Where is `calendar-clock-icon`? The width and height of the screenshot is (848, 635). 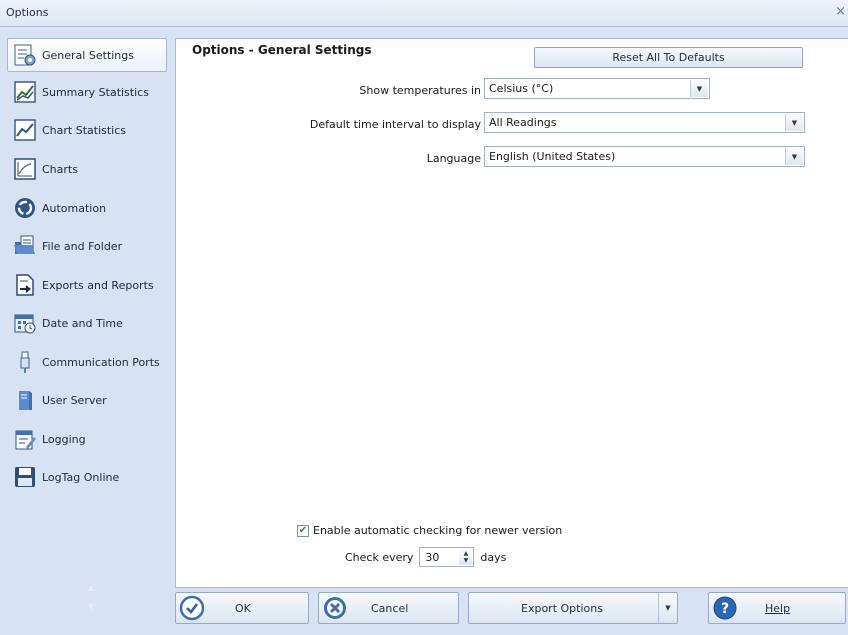 calendar-clock-icon is located at coordinates (25, 323).